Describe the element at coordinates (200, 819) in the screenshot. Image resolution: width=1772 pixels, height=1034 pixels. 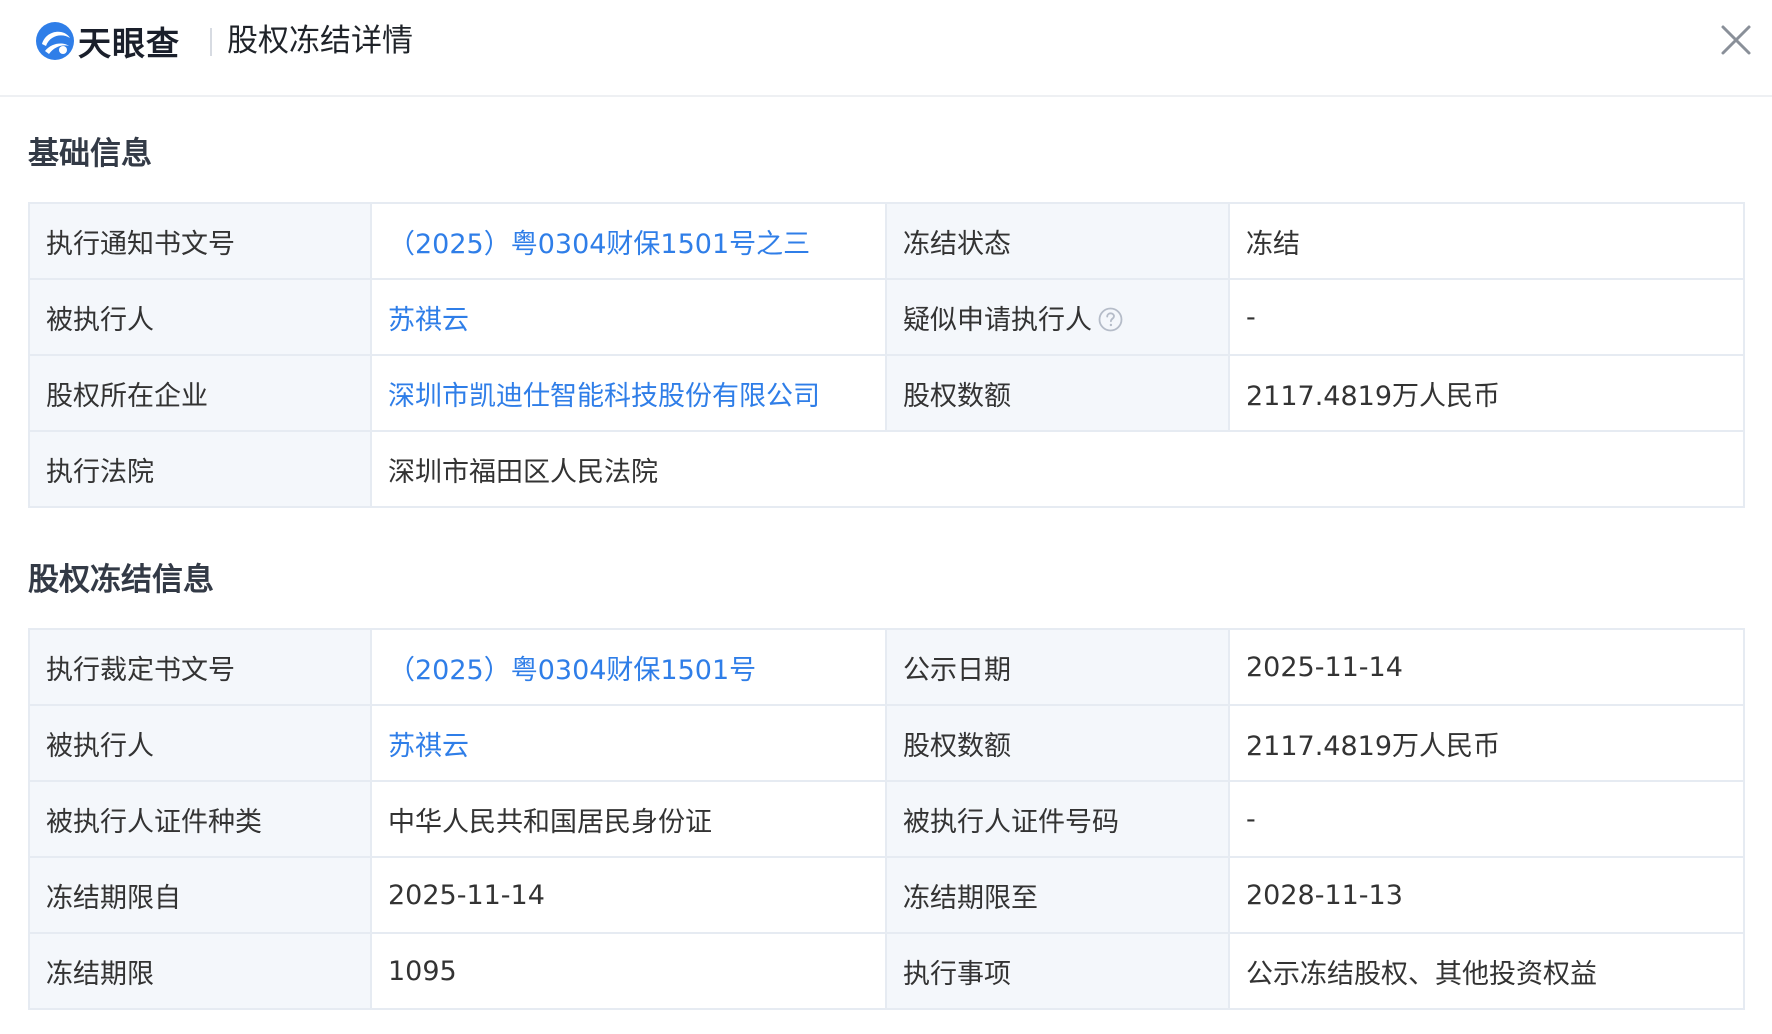
I see `label-id-type: 被执行人证件种类` at that location.